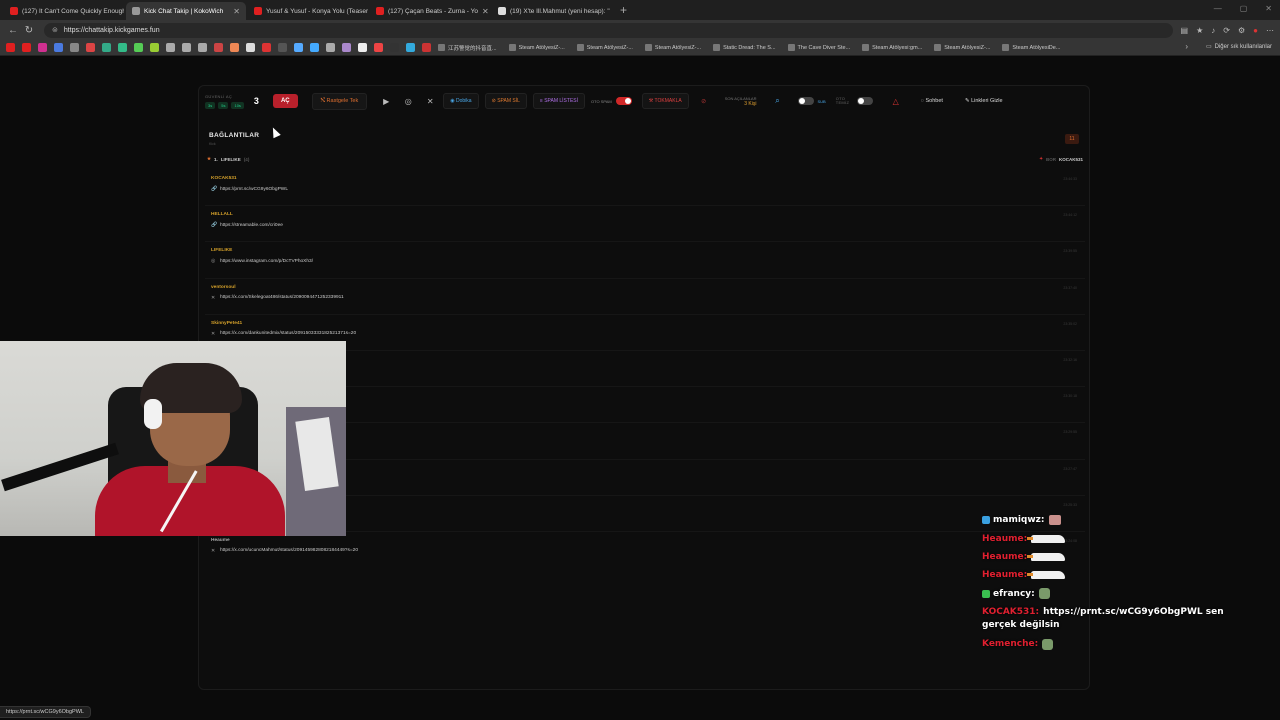 This screenshot has height=720, width=1280. Describe the element at coordinates (64, 11) in the screenshot. I see `browser-tab: (127) It Can't Come Quickly Enough✕` at that location.